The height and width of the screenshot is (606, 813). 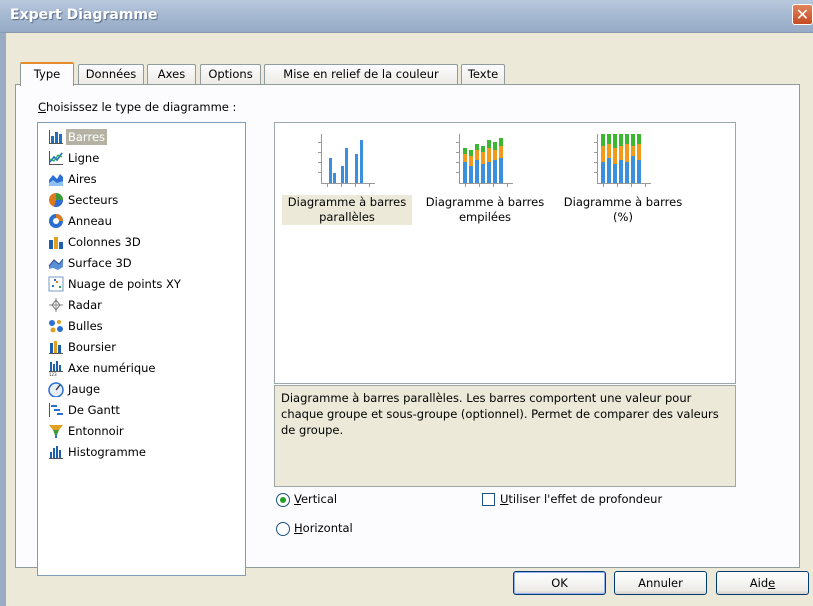 I want to click on window-title: Expert Diagramme, so click(x=84, y=15).